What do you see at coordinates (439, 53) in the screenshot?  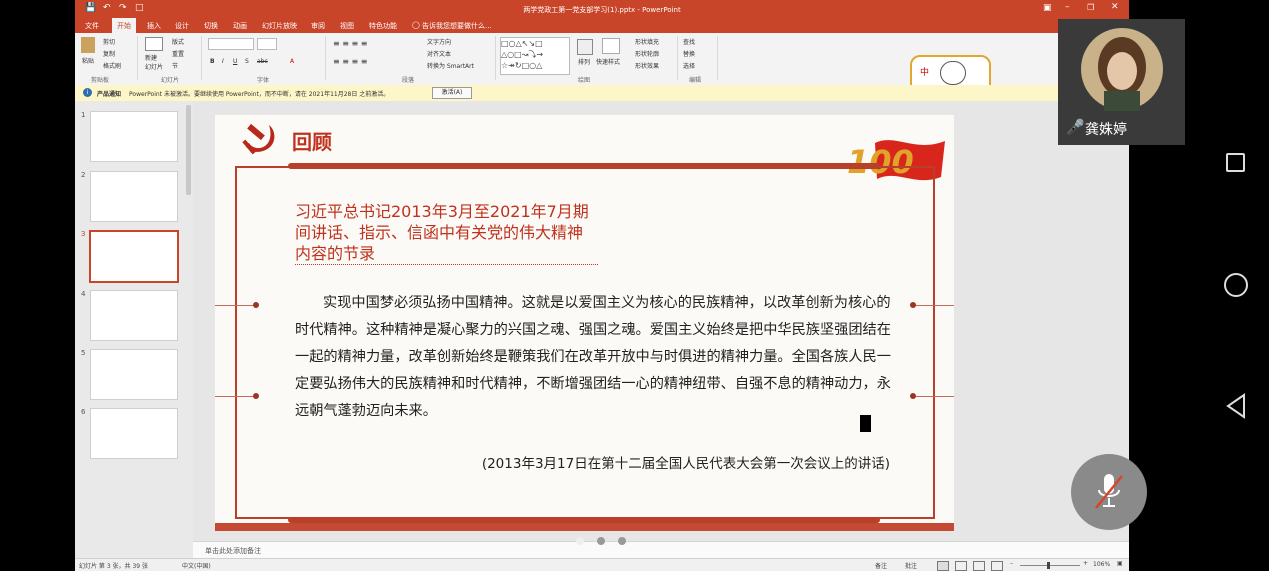 I see `align-text-button: 对齐文本` at bounding box center [439, 53].